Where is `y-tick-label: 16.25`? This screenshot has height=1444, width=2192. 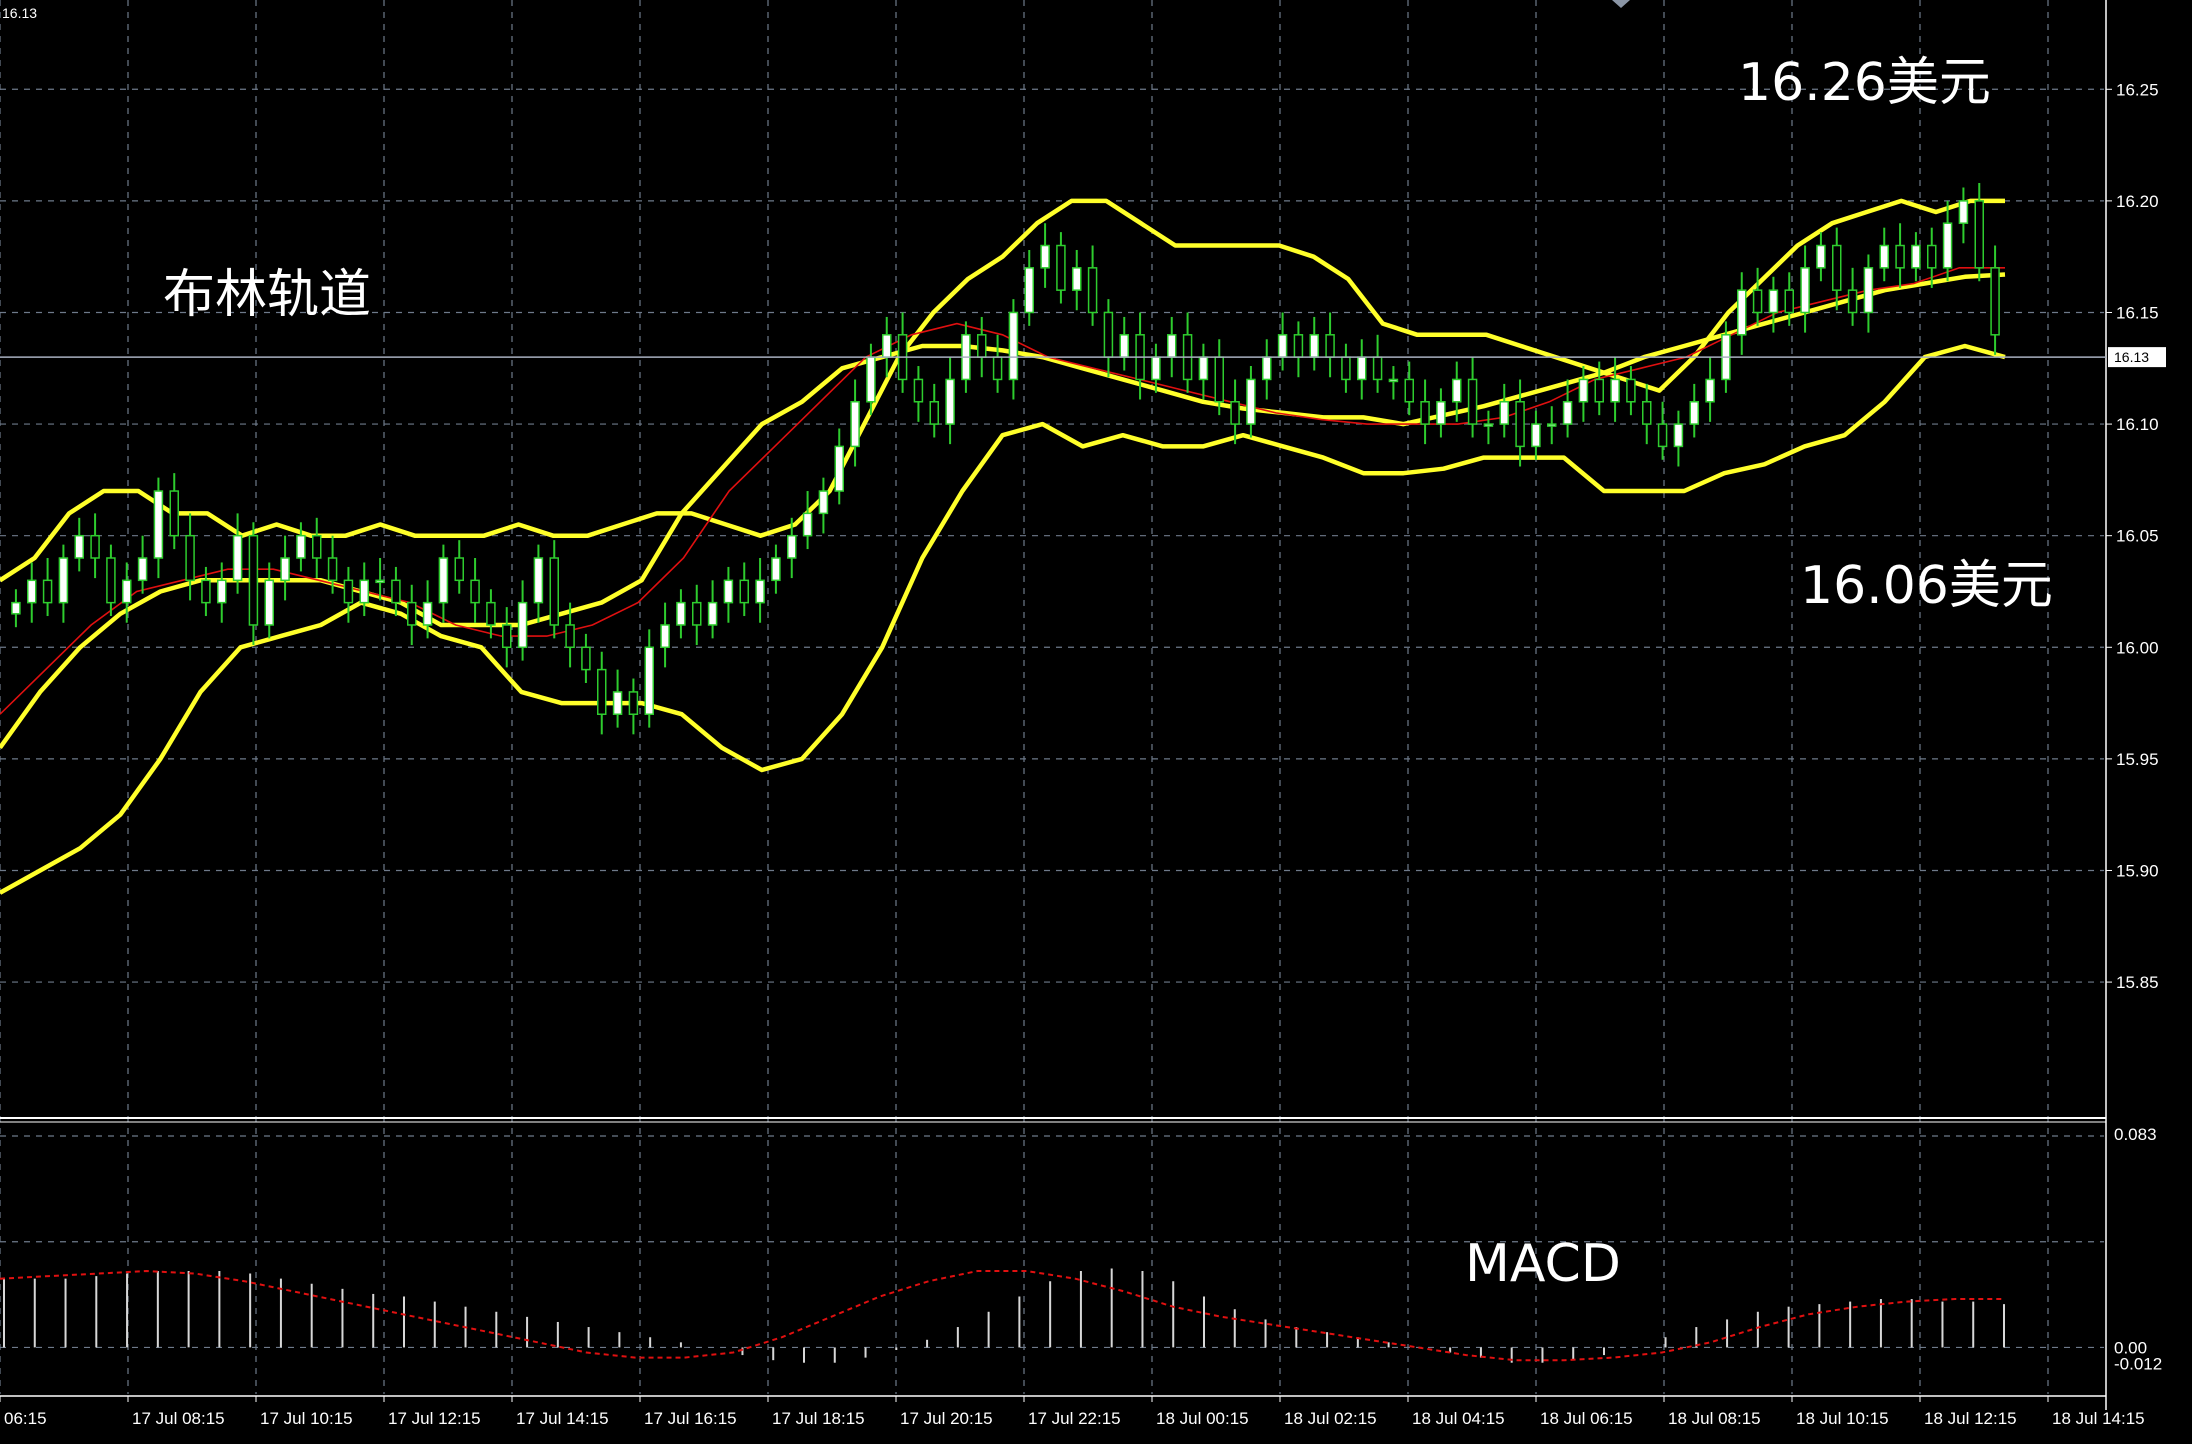
y-tick-label: 16.25 is located at coordinates (2137, 89).